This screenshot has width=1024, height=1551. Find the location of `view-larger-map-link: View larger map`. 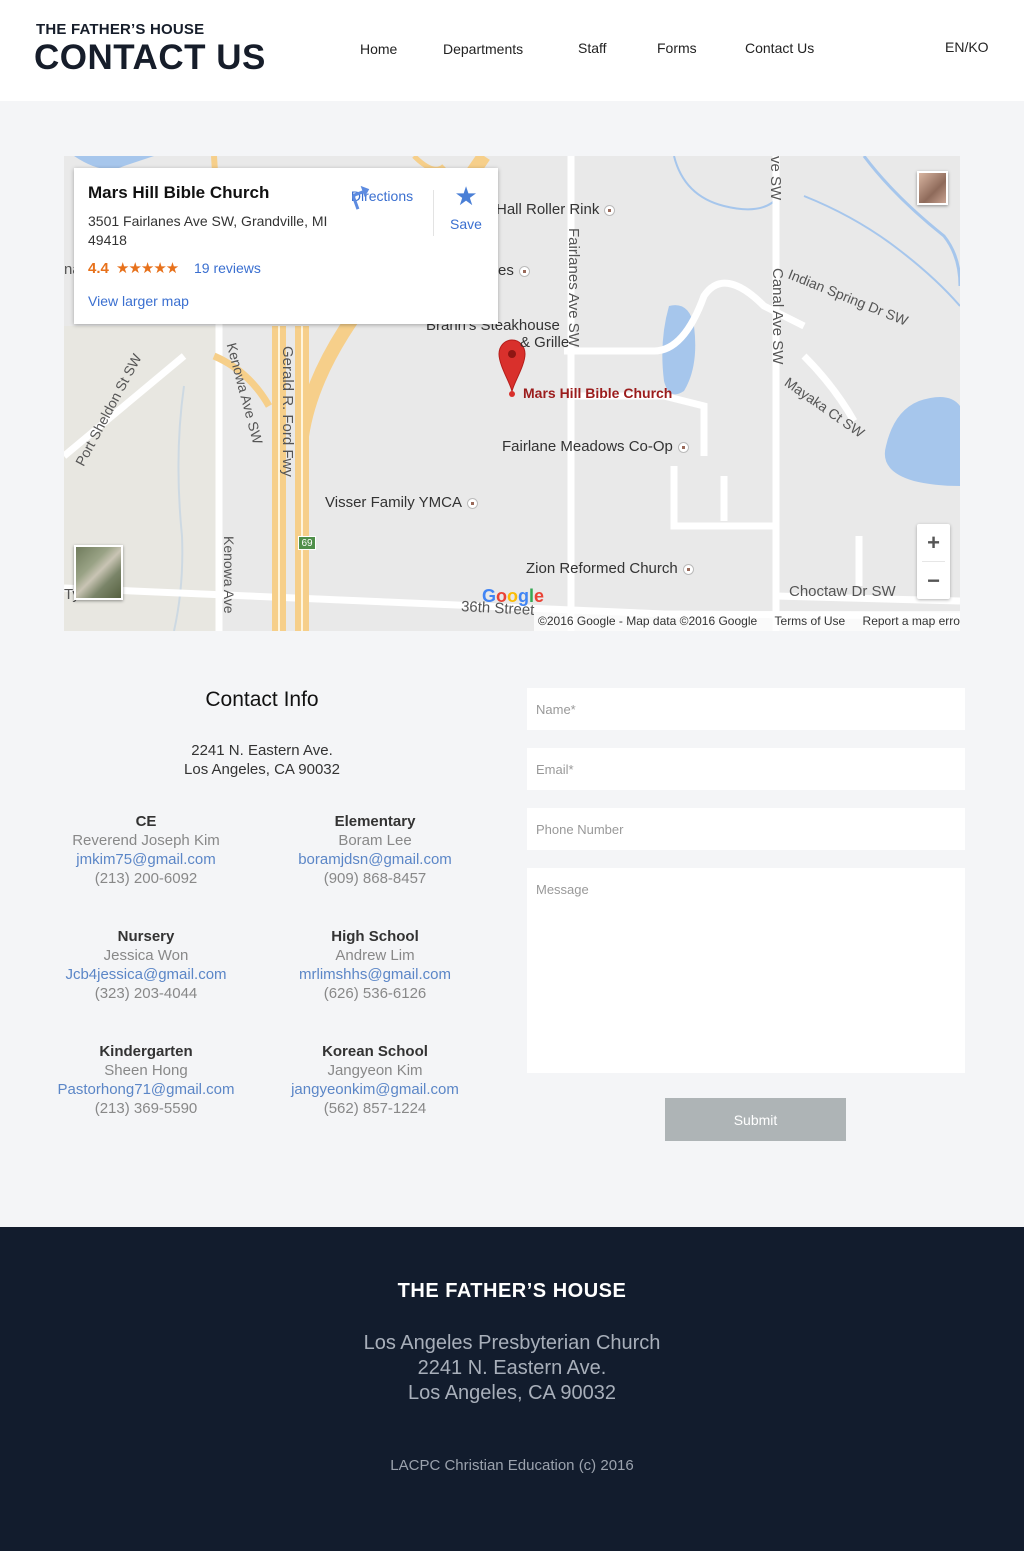

view-larger-map-link: View larger map is located at coordinates (138, 301).